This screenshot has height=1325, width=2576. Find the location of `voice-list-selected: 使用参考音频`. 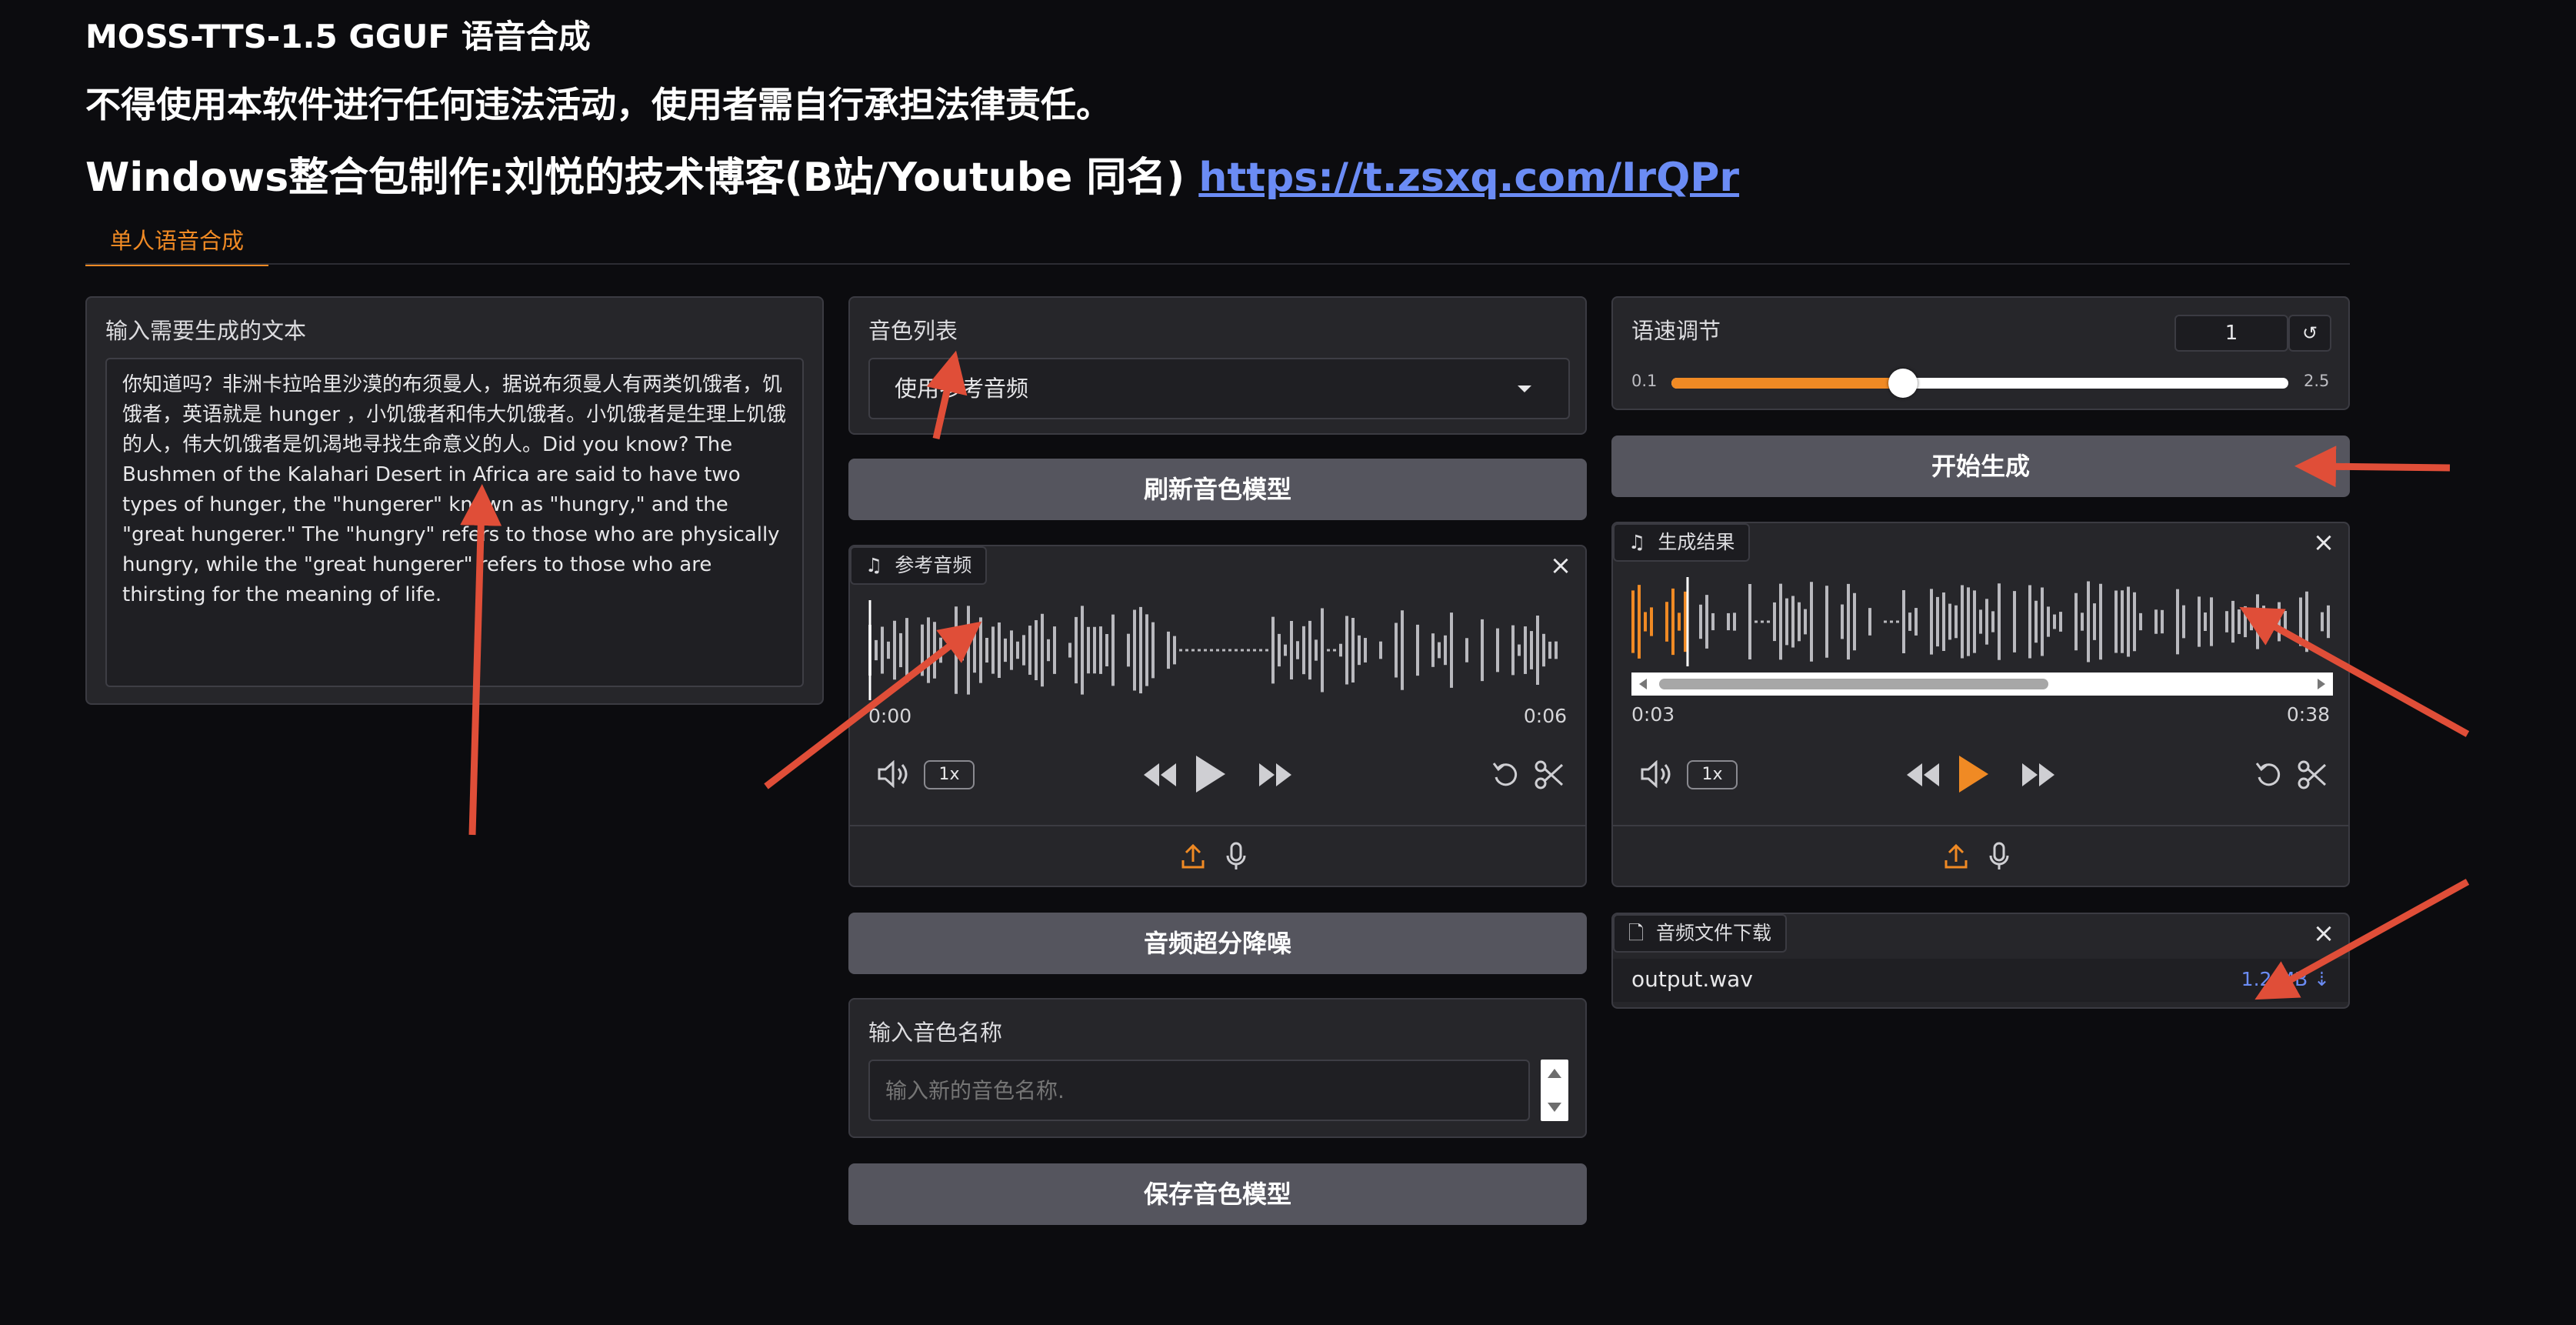

voice-list-selected: 使用参考音频 is located at coordinates (962, 388).